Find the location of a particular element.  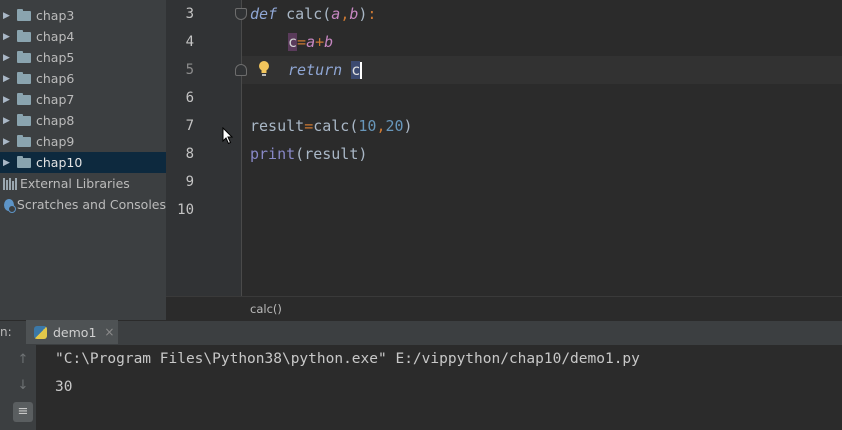

tree-item-external-libraries: External Libraries is located at coordinates (83, 183).